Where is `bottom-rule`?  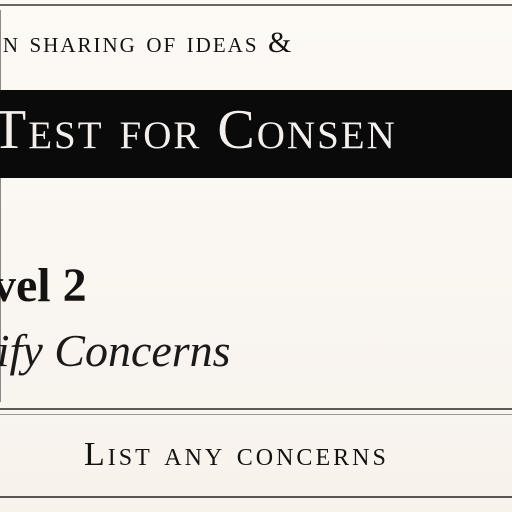 bottom-rule is located at coordinates (256, 497).